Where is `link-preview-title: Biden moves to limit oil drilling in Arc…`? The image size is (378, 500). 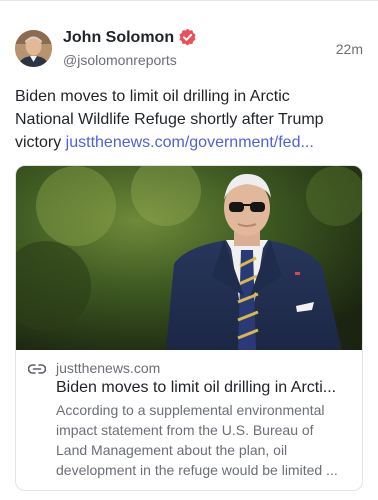
link-preview-title: Biden moves to limit oil drilling in Arc… is located at coordinates (206, 388).